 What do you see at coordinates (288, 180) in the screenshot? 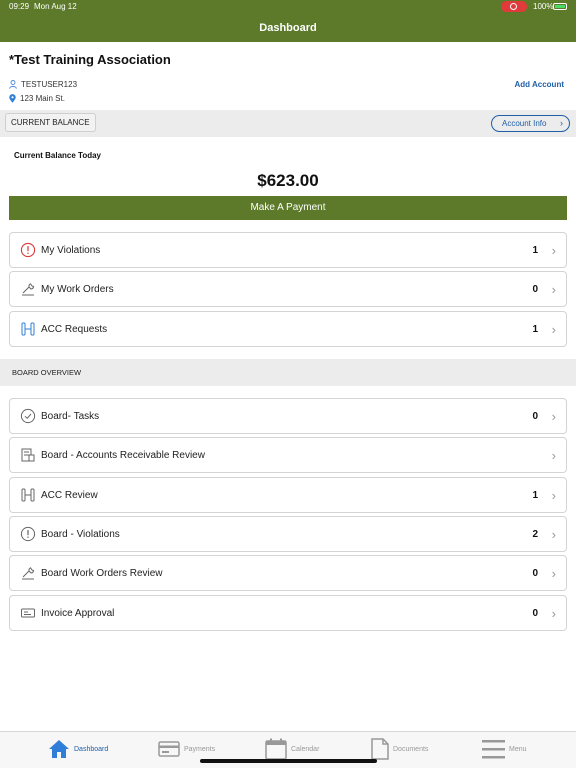
I see `balance-amount: $623.00` at bounding box center [288, 180].